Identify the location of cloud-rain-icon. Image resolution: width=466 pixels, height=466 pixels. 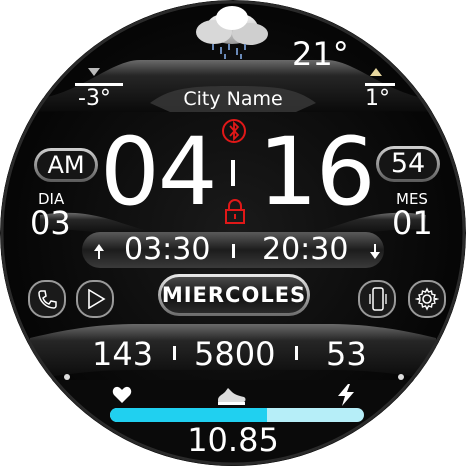
(232, 32).